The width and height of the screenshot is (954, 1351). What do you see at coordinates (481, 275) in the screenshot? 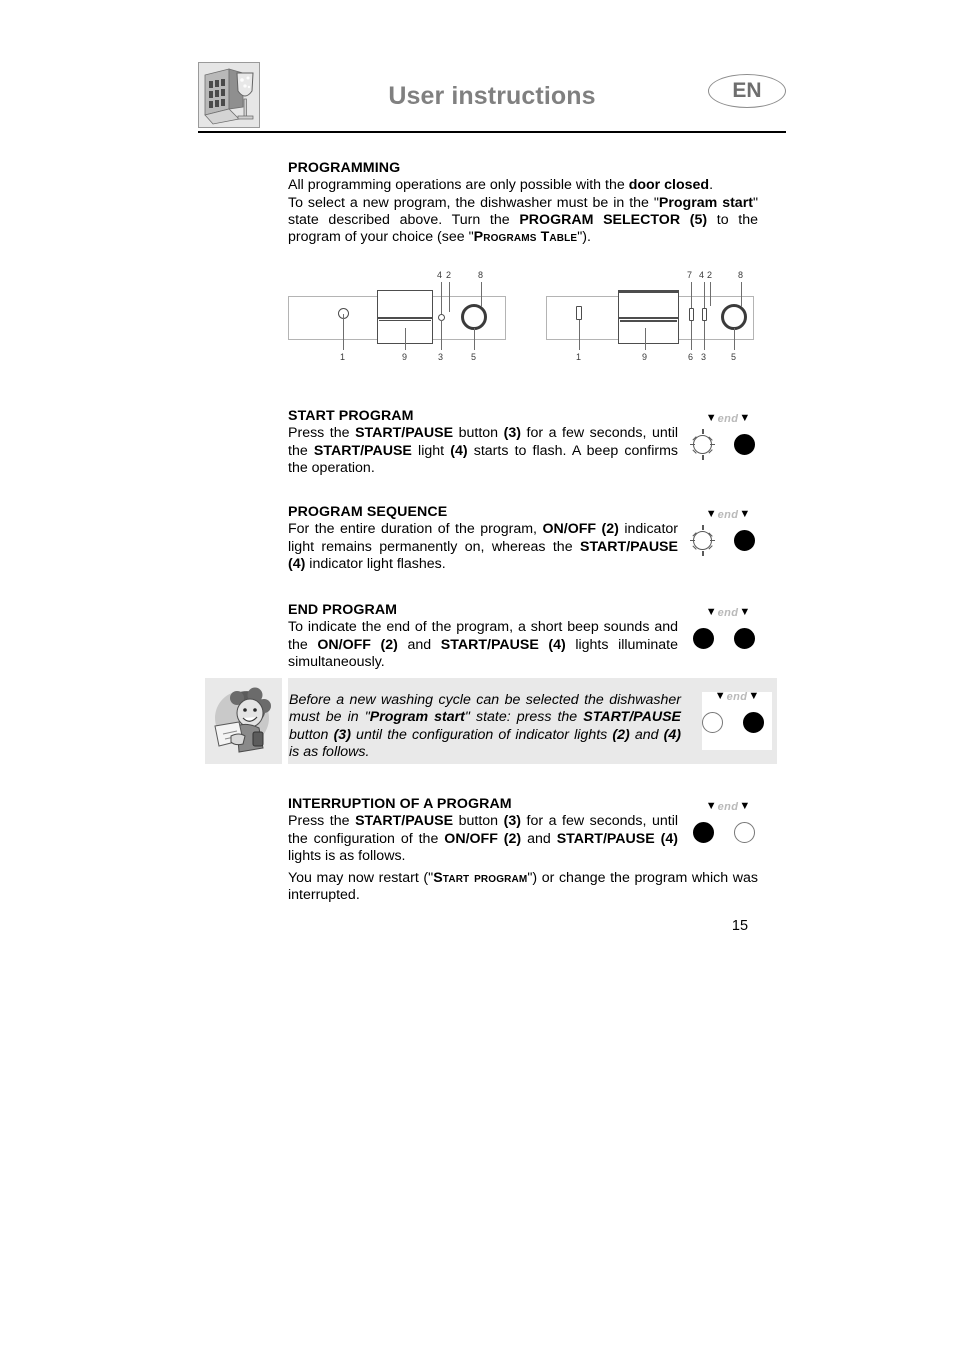
I see `diagram-label-top-2-a: 8` at bounding box center [481, 275].